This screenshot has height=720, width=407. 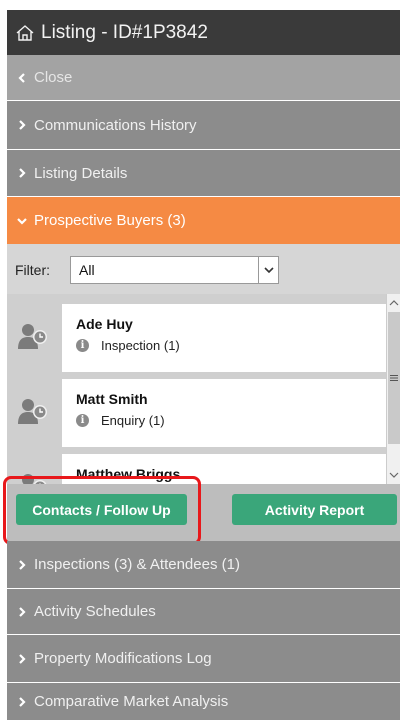 I want to click on section-comparative-market-analysis: Comparative Market Analysis, so click(x=203, y=701).